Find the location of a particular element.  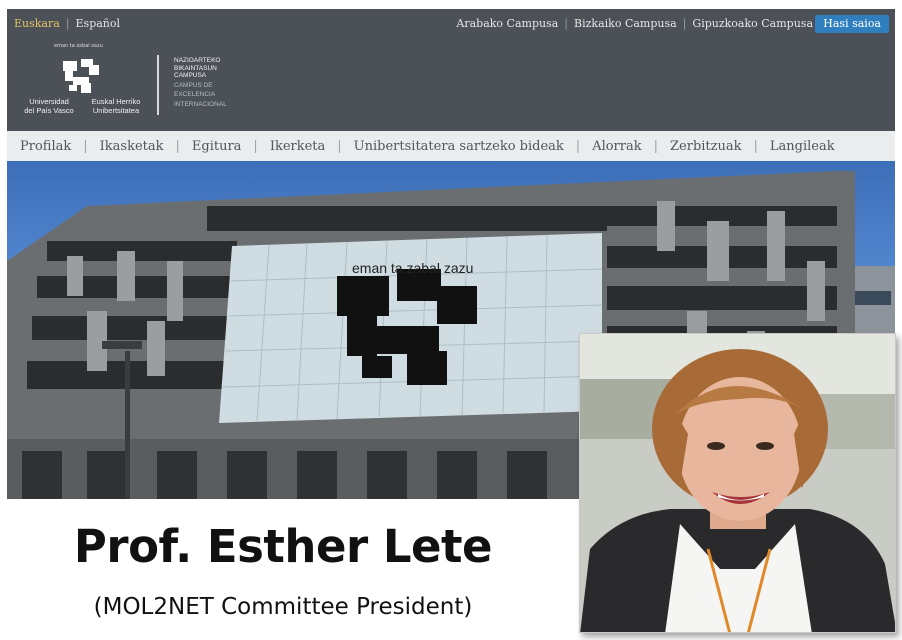

logo-motto: eman ta zabal zazu is located at coordinates (78, 46).